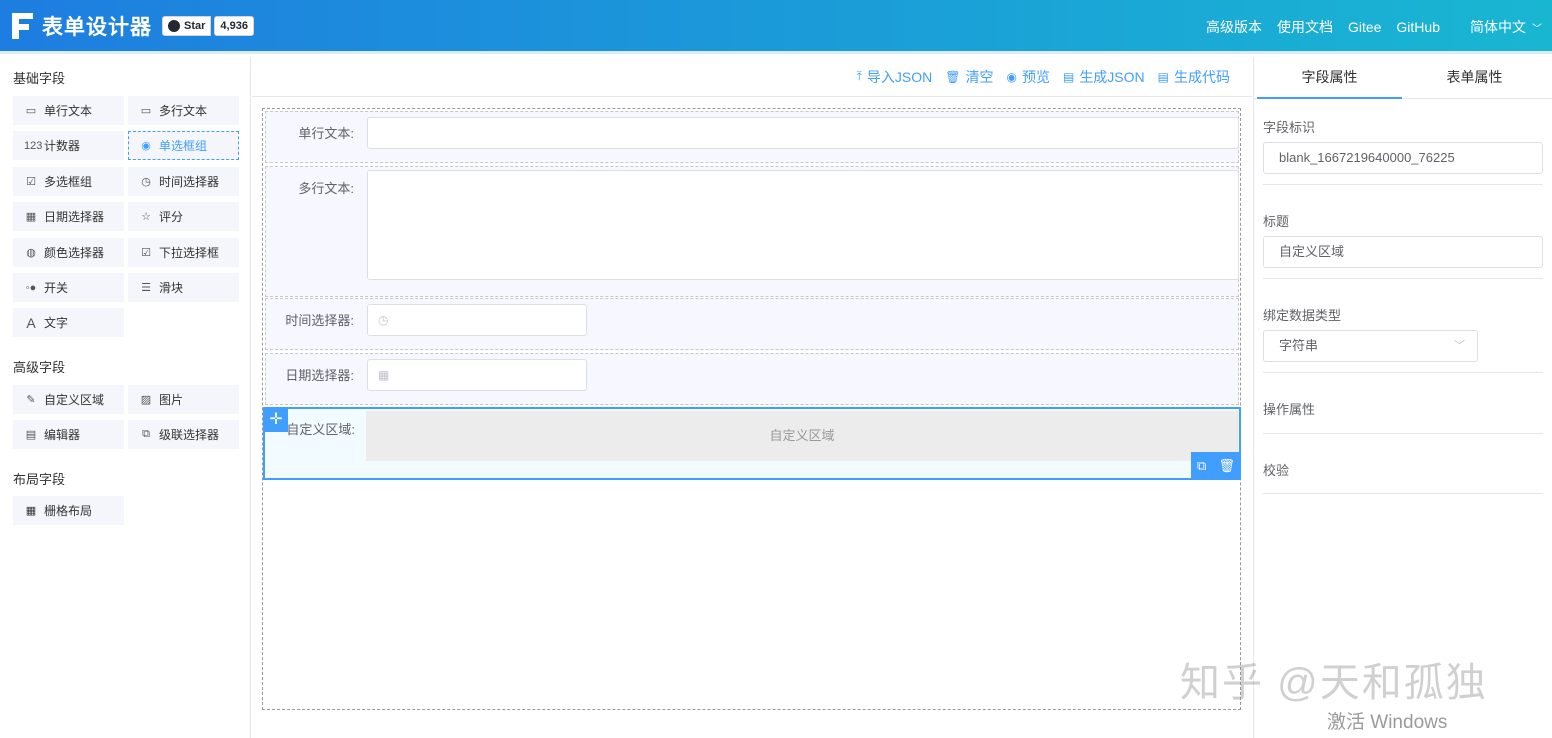 This screenshot has height=738, width=1552. Describe the element at coordinates (39, 78) in the screenshot. I see `group-title-basic: 基础字段` at that location.